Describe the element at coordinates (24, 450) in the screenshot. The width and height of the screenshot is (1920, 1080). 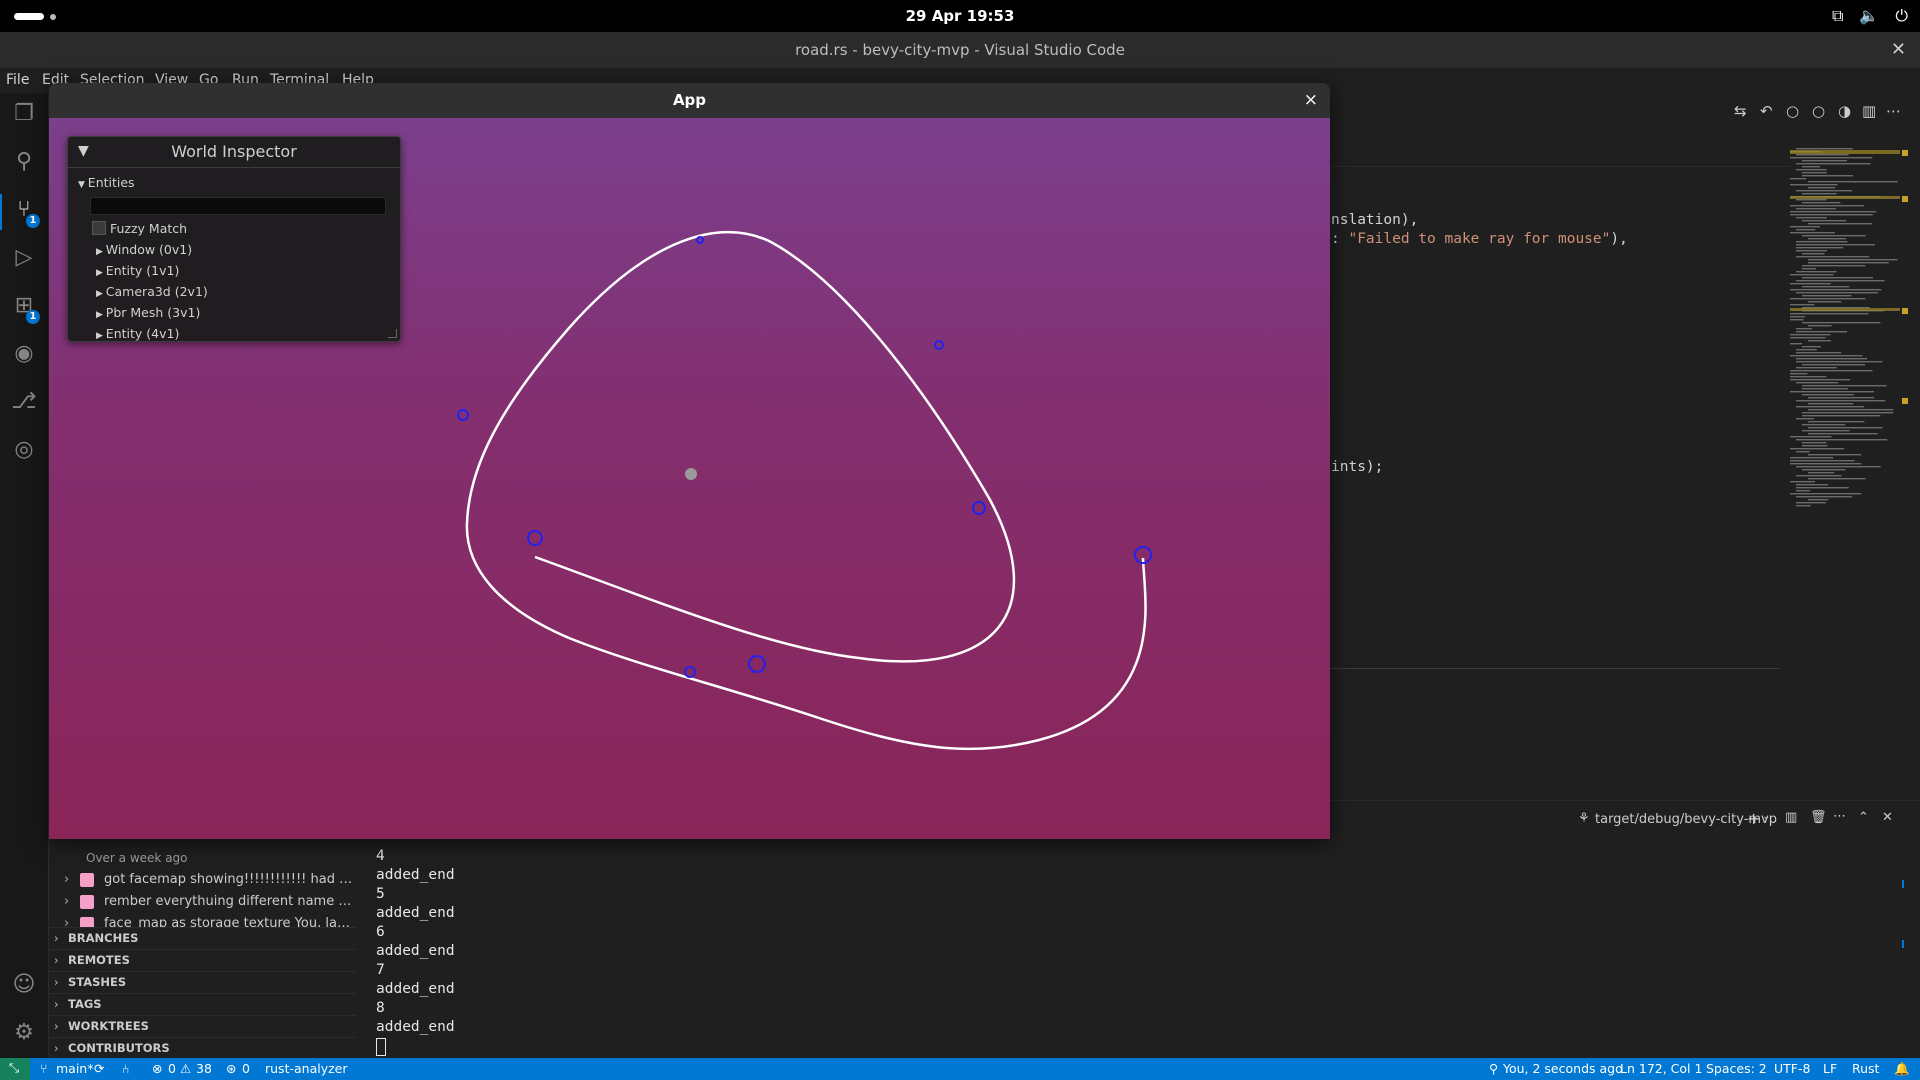
I see `timeline-icon: ◎` at that location.